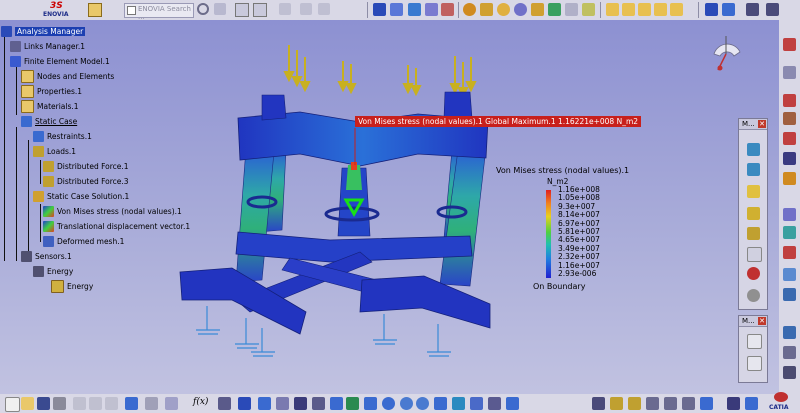  Describe the element at coordinates (414, 9) in the screenshot. I see `edges-icon` at that location.